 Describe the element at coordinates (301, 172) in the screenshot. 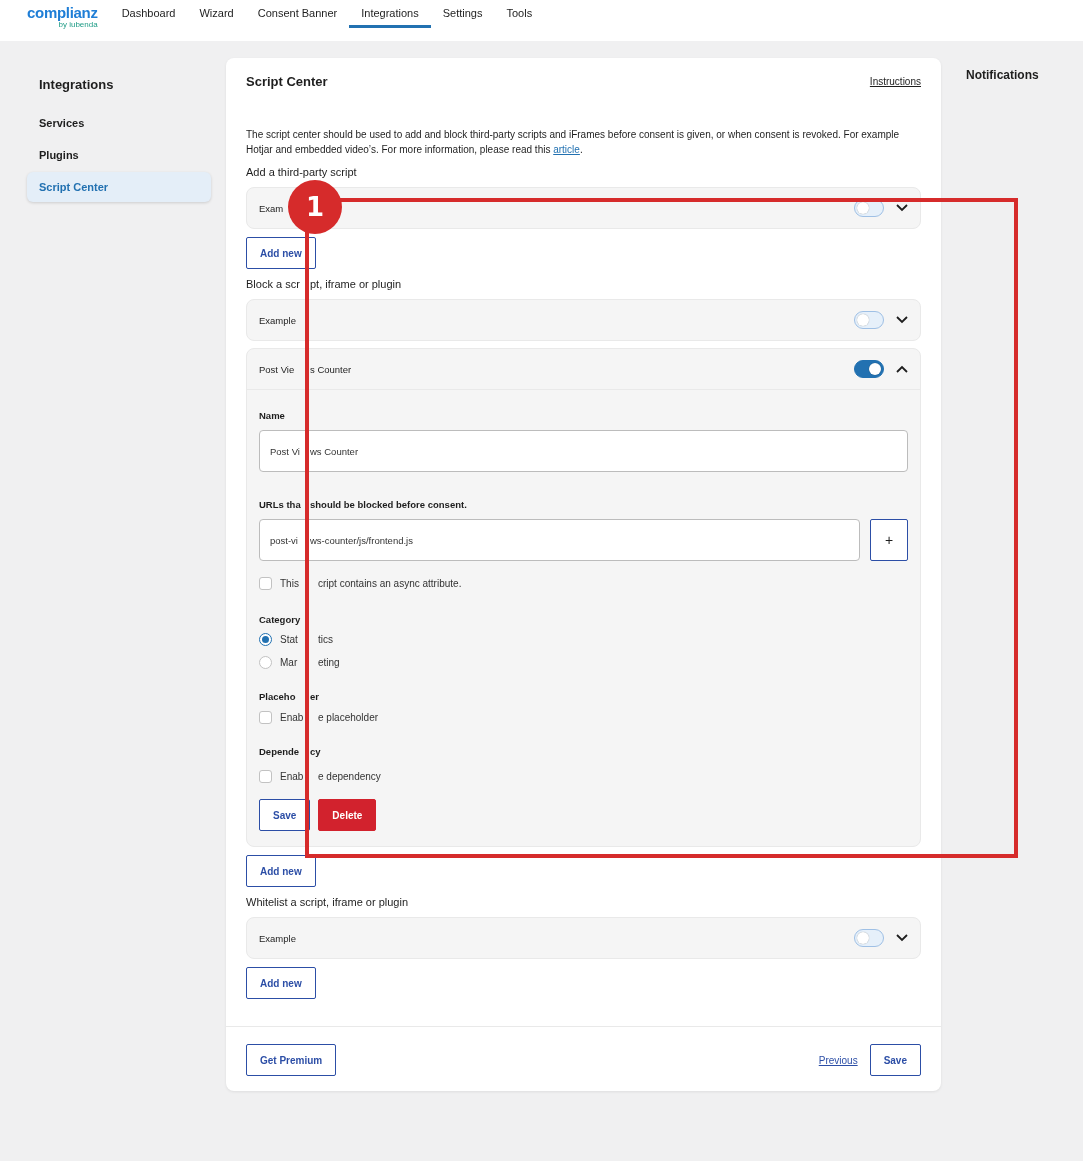

I see `section-title: Add a third-party script` at that location.